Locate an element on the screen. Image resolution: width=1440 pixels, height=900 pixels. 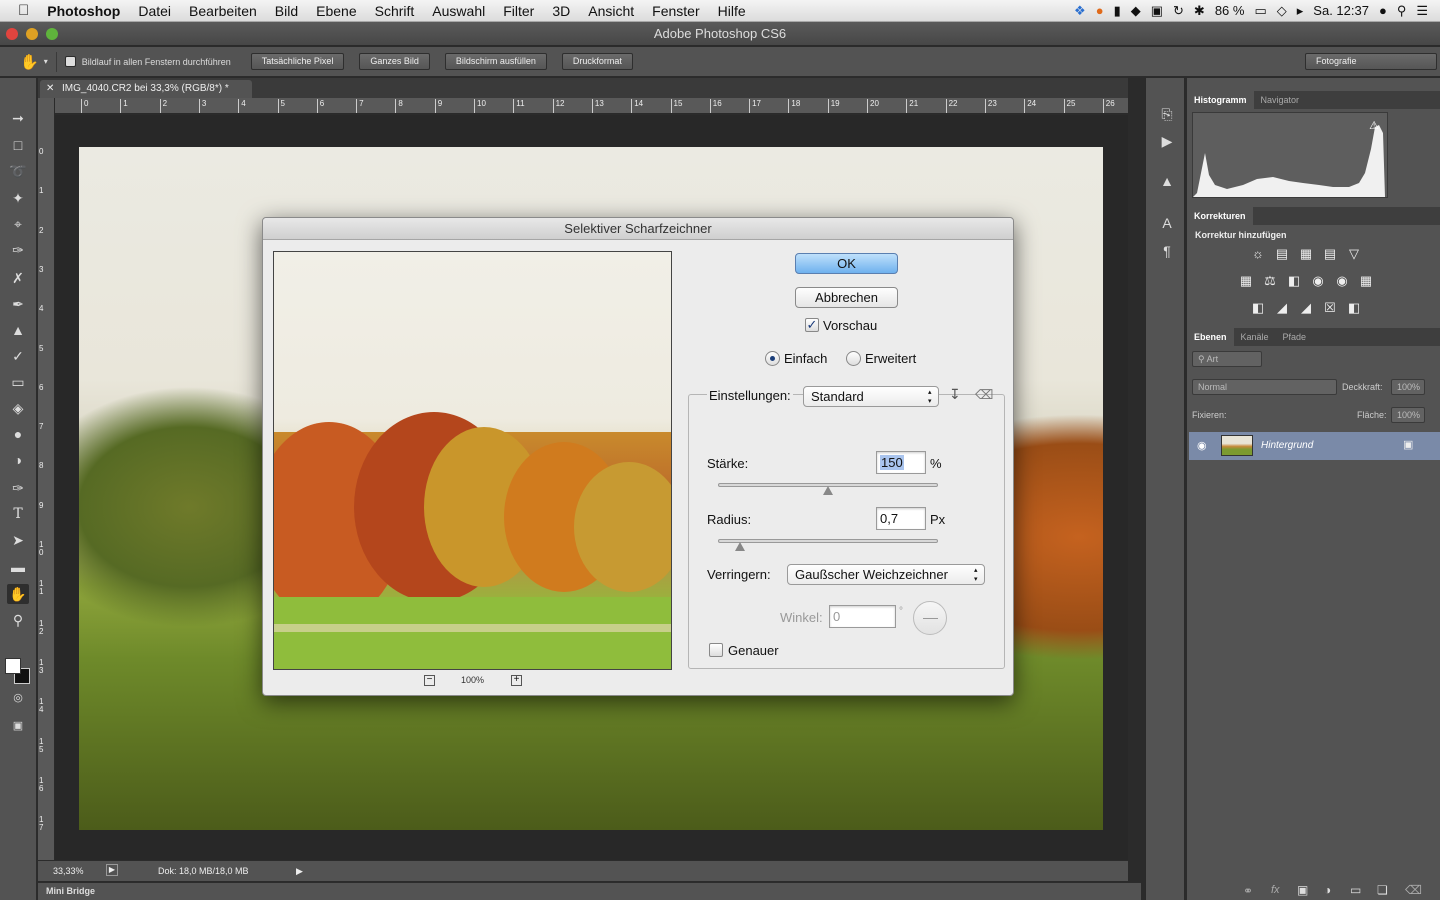
layer-row-background: ◉ Hintergrund ▣ is located at coordinates (1314, 446).